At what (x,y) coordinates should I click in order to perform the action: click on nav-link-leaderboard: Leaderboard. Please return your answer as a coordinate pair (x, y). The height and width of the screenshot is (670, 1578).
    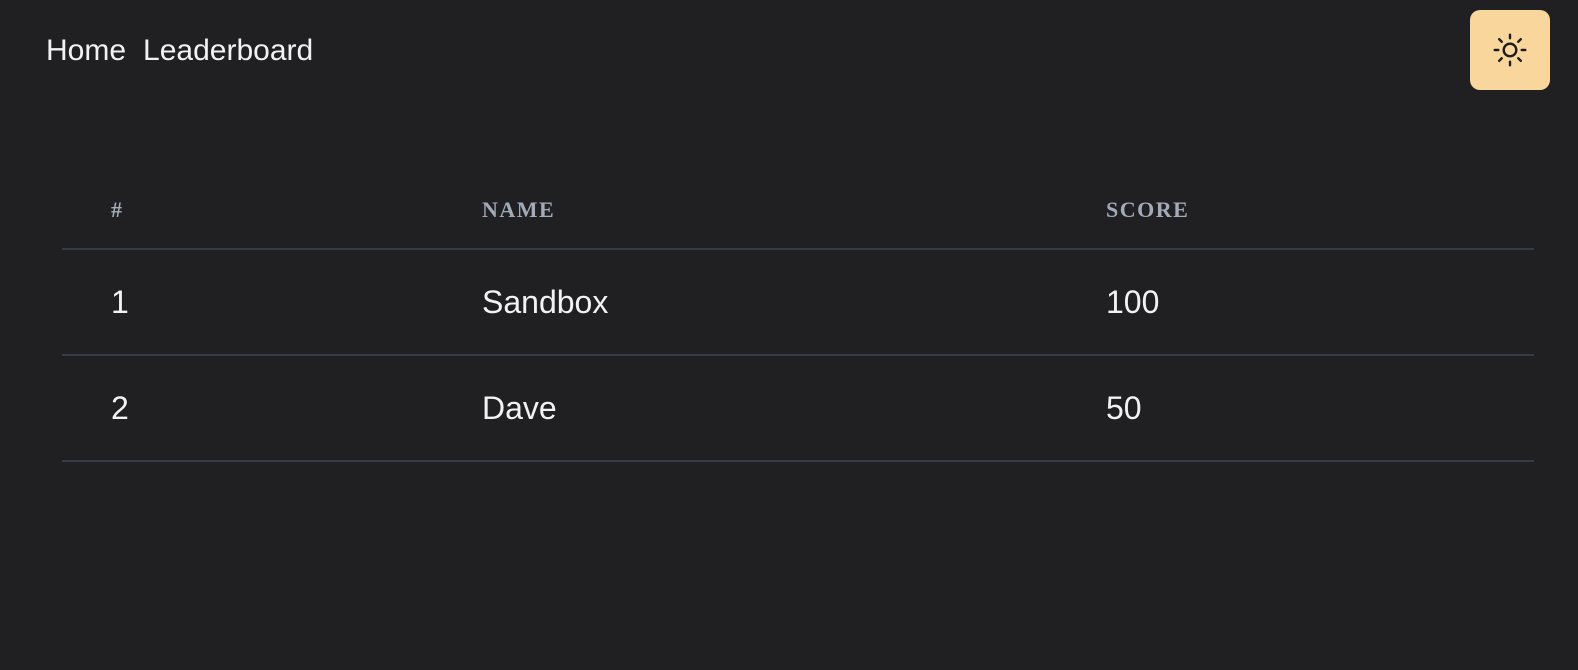
    Looking at the image, I should click on (228, 51).